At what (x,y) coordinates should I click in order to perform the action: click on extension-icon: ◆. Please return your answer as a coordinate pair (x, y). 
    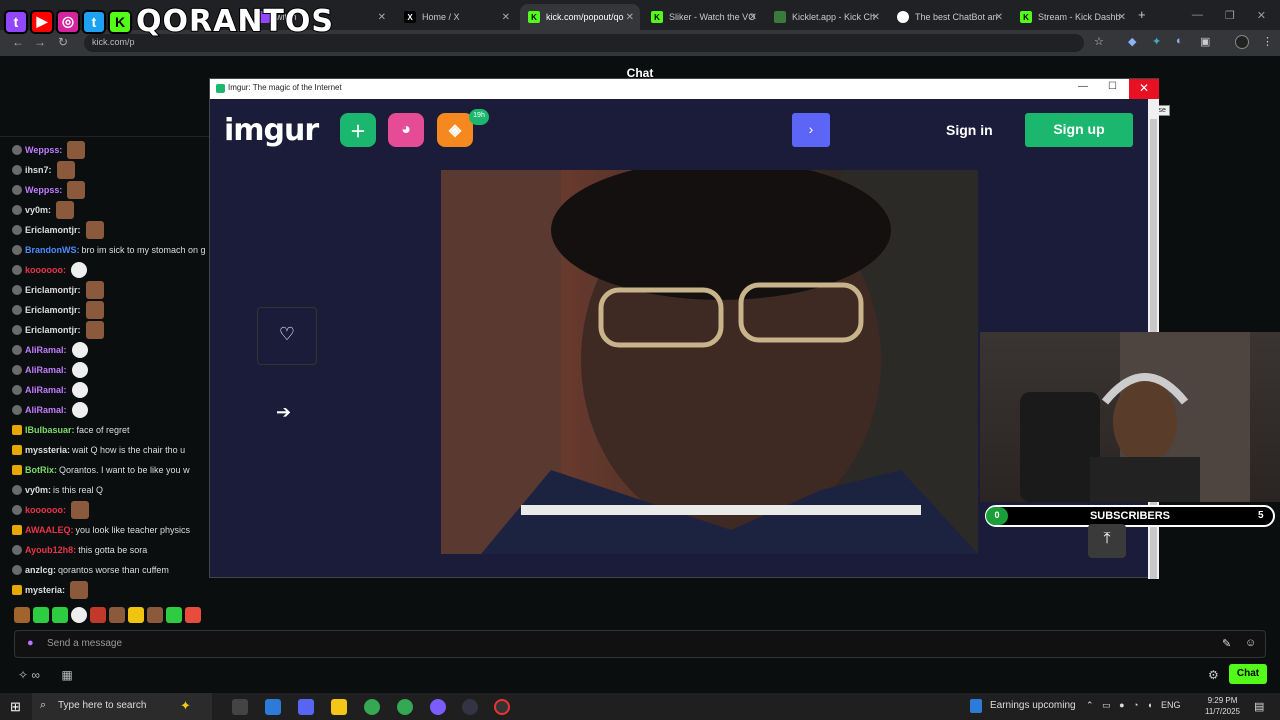
    Looking at the image, I should click on (1132, 41).